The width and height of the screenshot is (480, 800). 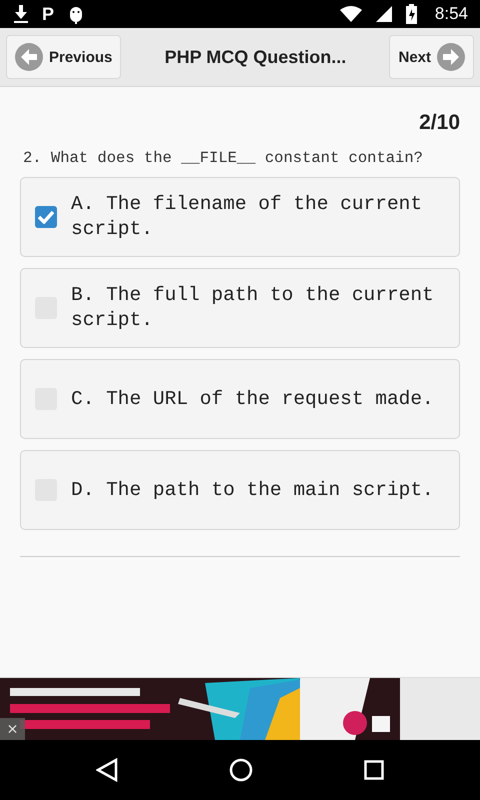 What do you see at coordinates (21, 14) in the screenshot?
I see `download-icon` at bounding box center [21, 14].